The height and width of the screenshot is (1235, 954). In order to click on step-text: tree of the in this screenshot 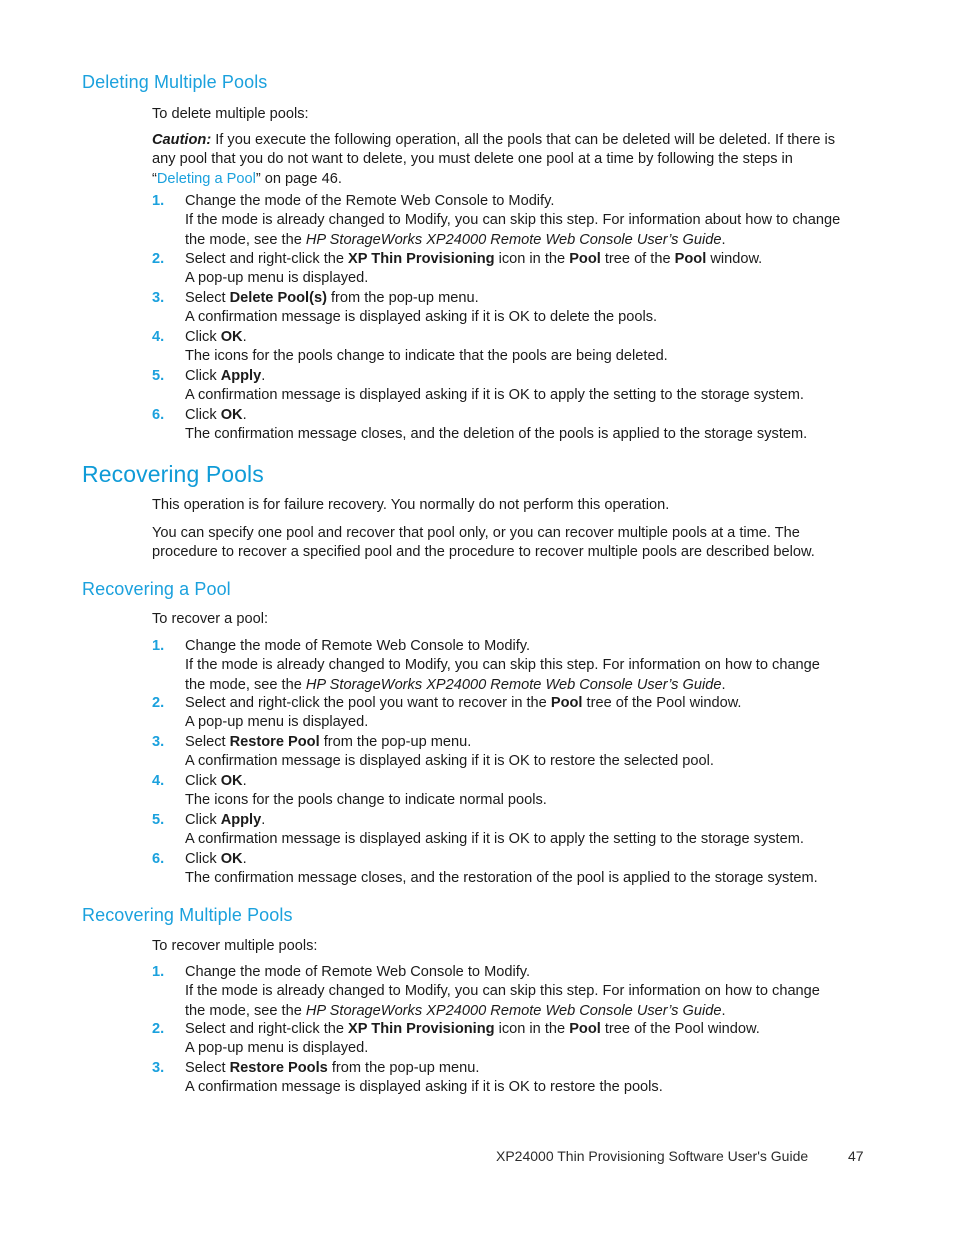, I will do `click(637, 259)`.